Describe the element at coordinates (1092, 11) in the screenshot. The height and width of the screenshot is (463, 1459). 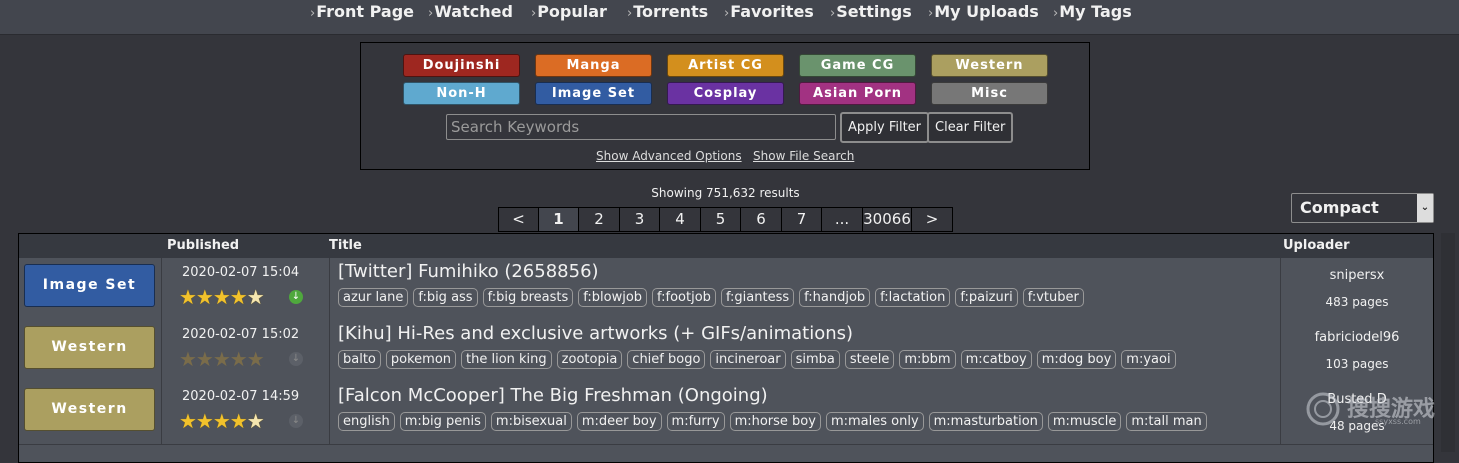
I see `nav-my-tags: ›My Tags` at that location.